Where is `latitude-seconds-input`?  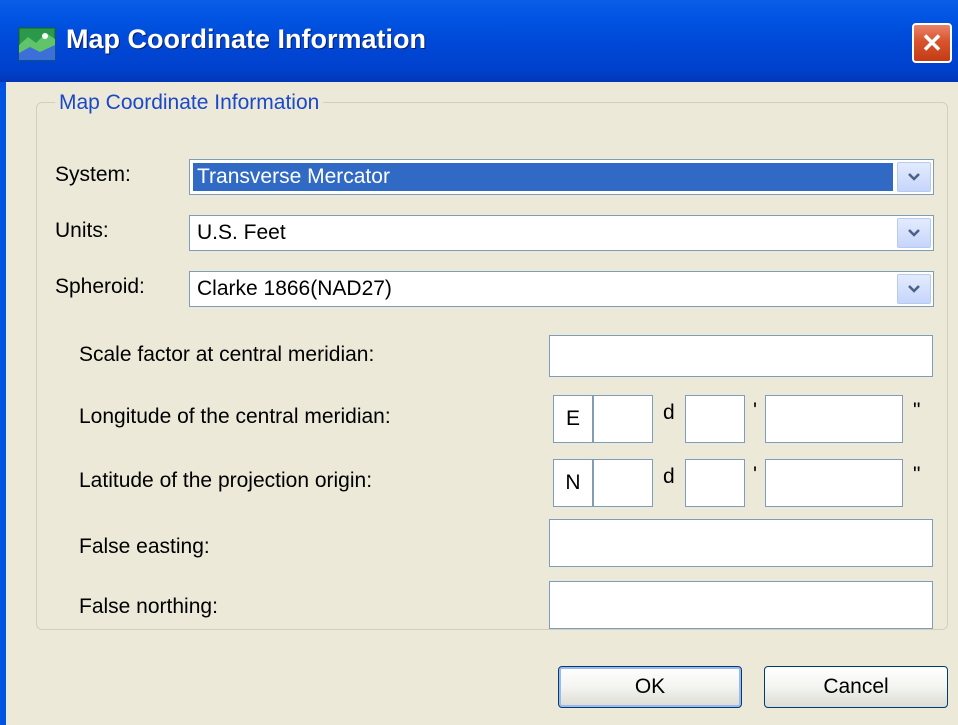
latitude-seconds-input is located at coordinates (834, 483).